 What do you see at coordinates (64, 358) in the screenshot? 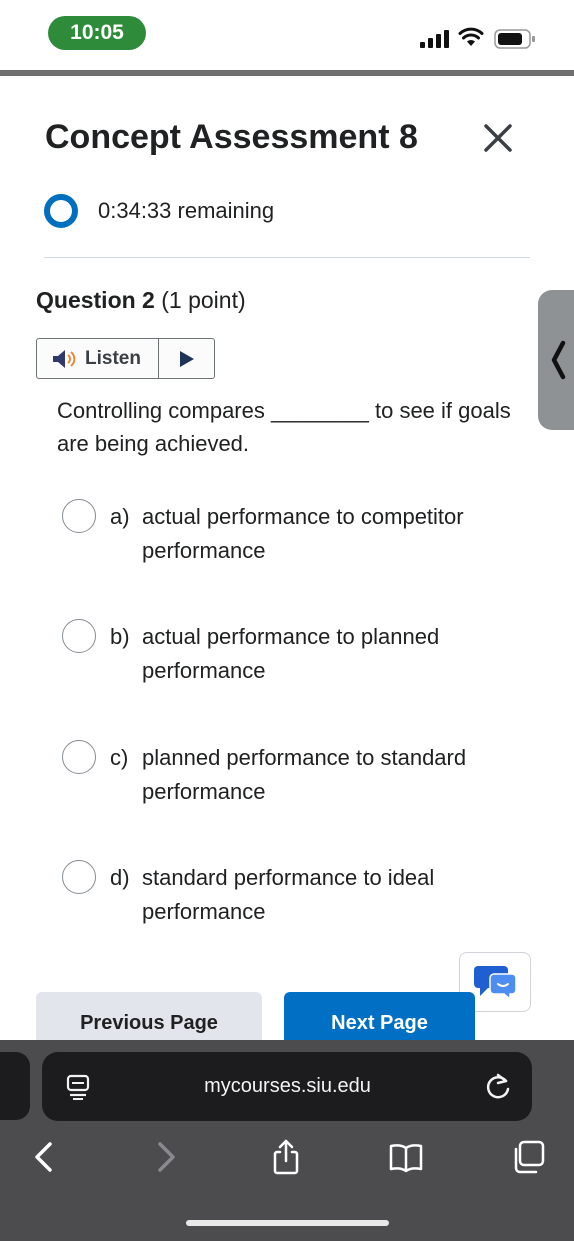
I see `speaker-icon` at bounding box center [64, 358].